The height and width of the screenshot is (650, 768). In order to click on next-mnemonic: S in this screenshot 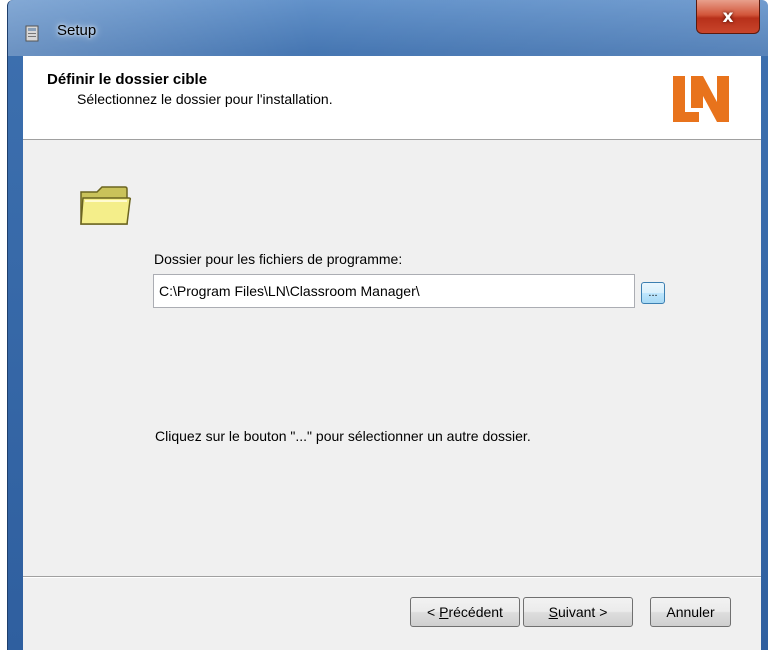, I will do `click(553, 612)`.